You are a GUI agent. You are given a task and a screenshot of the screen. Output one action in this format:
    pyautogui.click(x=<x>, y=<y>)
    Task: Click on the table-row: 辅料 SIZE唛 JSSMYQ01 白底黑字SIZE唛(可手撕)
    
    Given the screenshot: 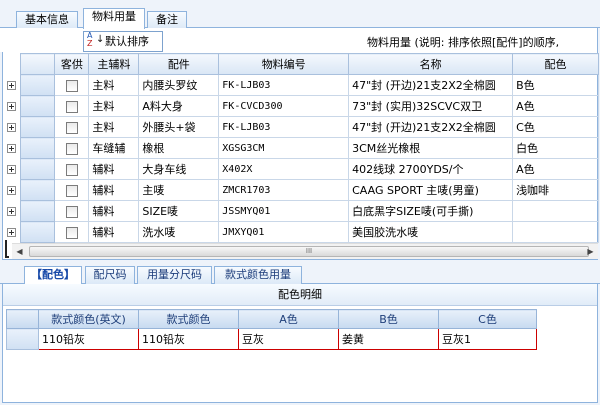 What is the action you would take?
    pyautogui.click(x=301, y=211)
    